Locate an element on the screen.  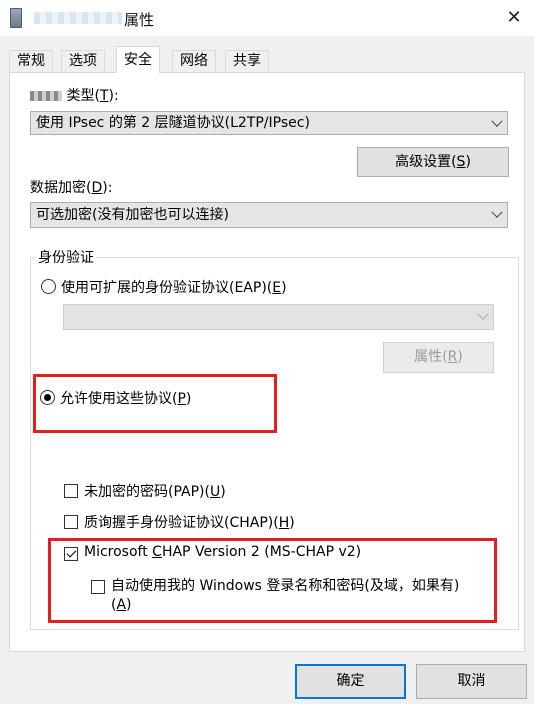
advanced-settings-button: 高级设置(S) is located at coordinates (433, 162).